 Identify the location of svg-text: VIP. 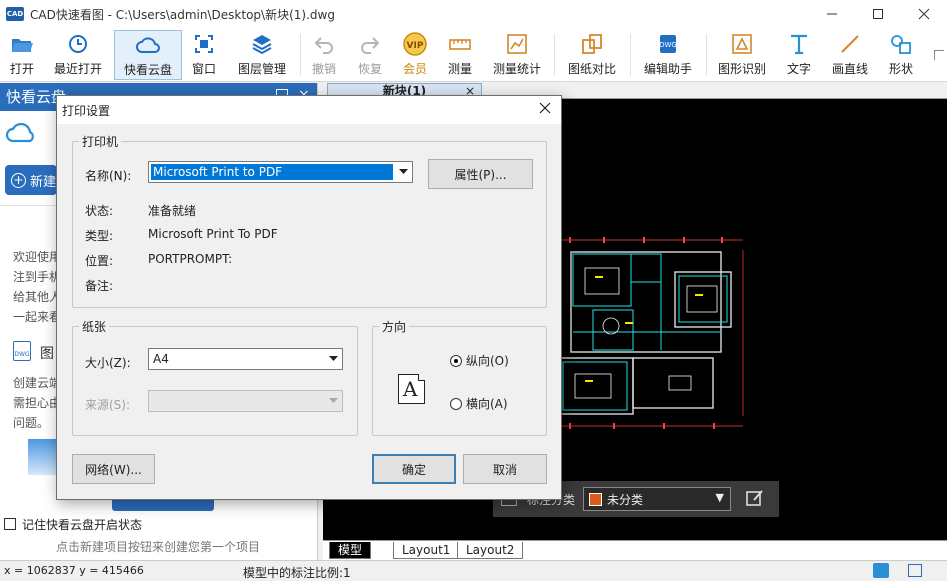
(415, 46).